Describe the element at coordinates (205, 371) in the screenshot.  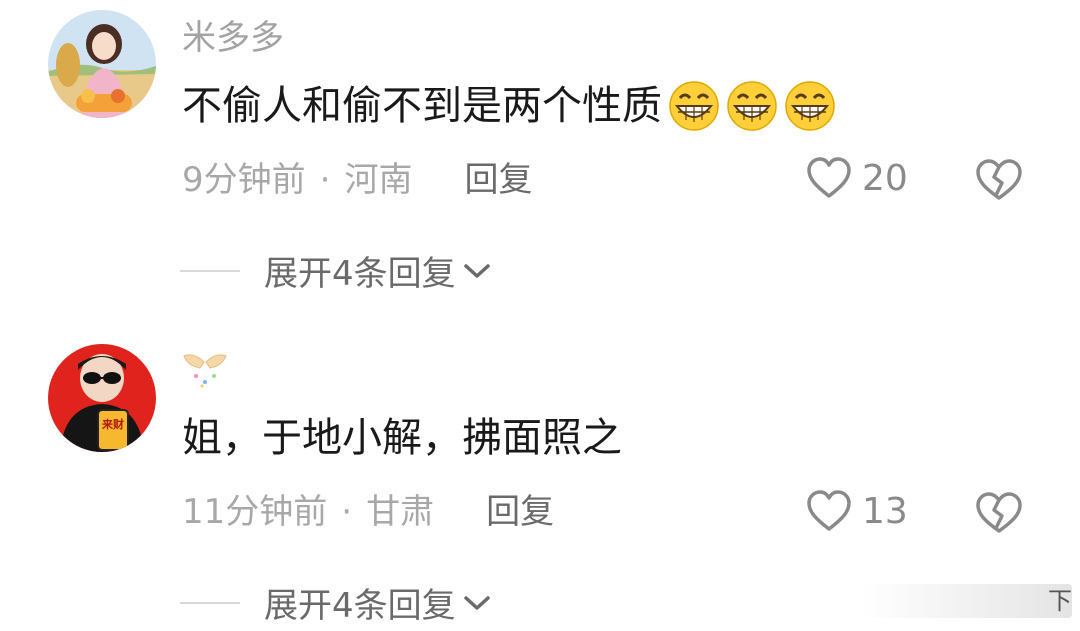
I see `angel-wings-icon` at that location.